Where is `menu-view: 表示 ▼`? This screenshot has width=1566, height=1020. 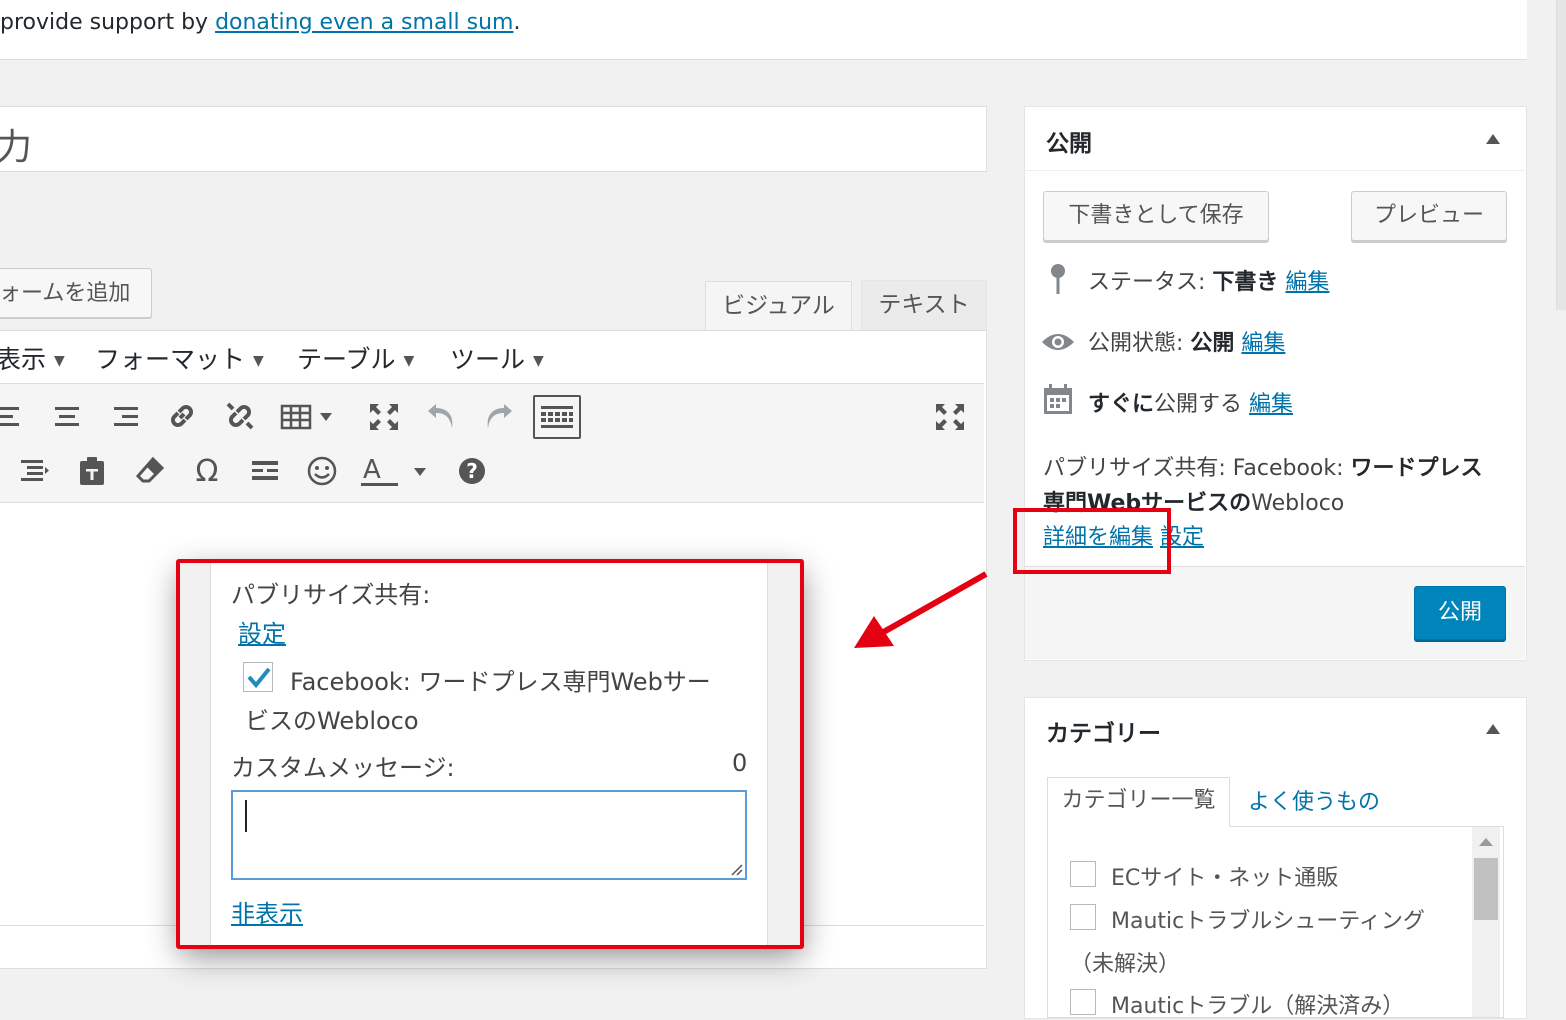 menu-view: 表示 ▼ is located at coordinates (32, 358).